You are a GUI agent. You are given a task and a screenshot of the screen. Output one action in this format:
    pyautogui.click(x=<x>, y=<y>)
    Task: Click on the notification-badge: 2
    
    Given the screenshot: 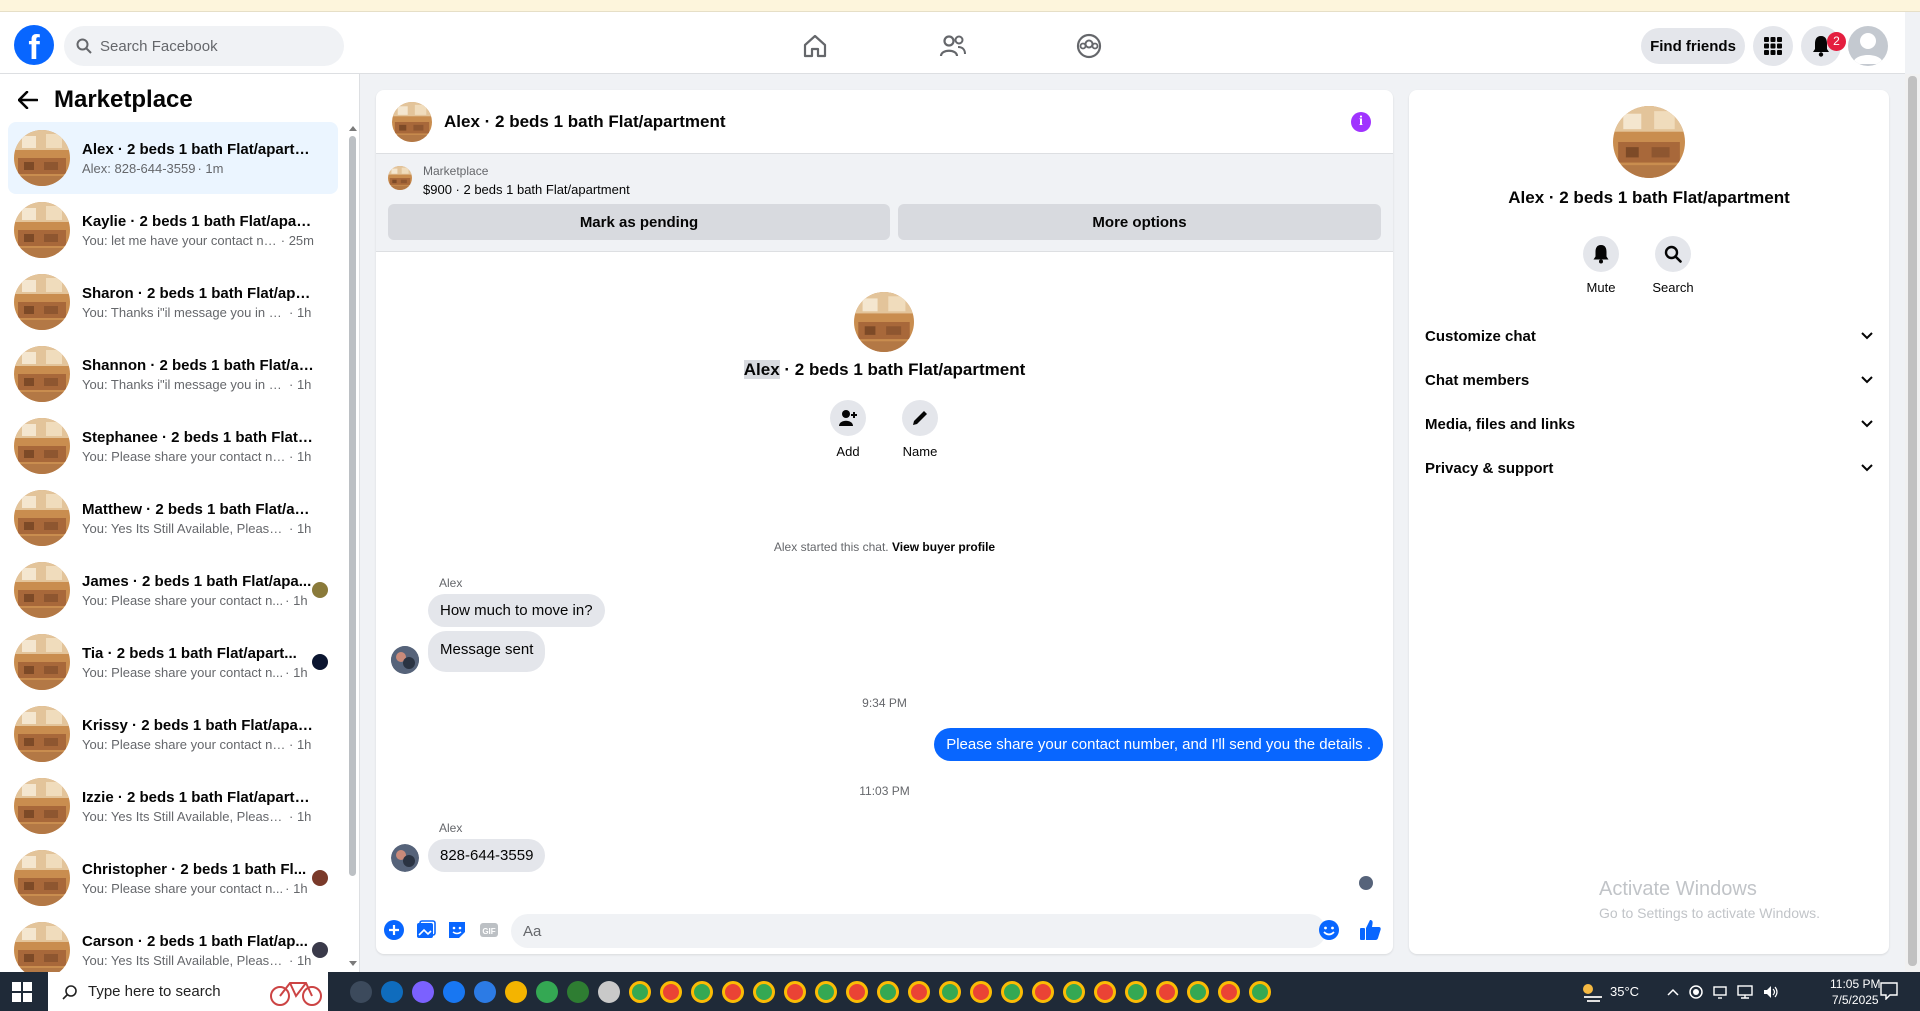 What is the action you would take?
    pyautogui.click(x=1836, y=41)
    